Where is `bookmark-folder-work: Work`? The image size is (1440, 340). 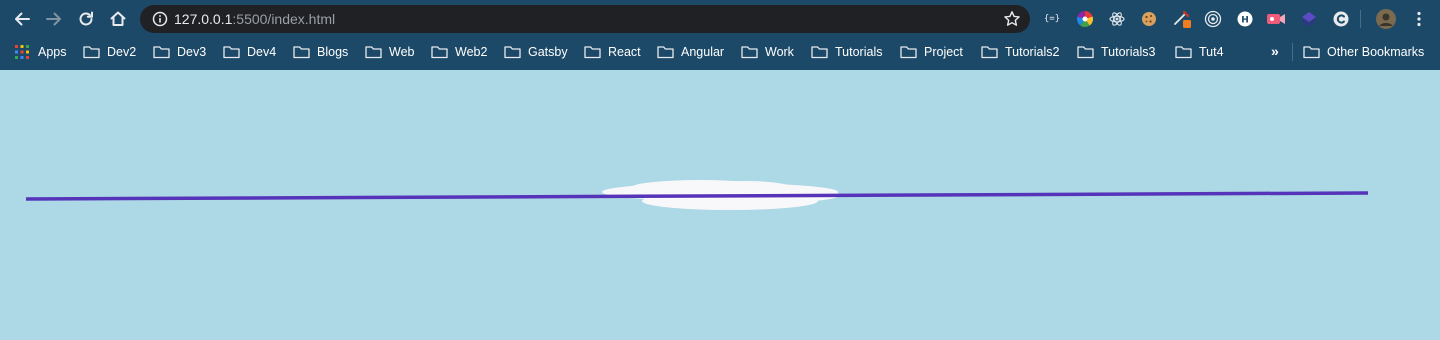 bookmark-folder-work: Work is located at coordinates (767, 52).